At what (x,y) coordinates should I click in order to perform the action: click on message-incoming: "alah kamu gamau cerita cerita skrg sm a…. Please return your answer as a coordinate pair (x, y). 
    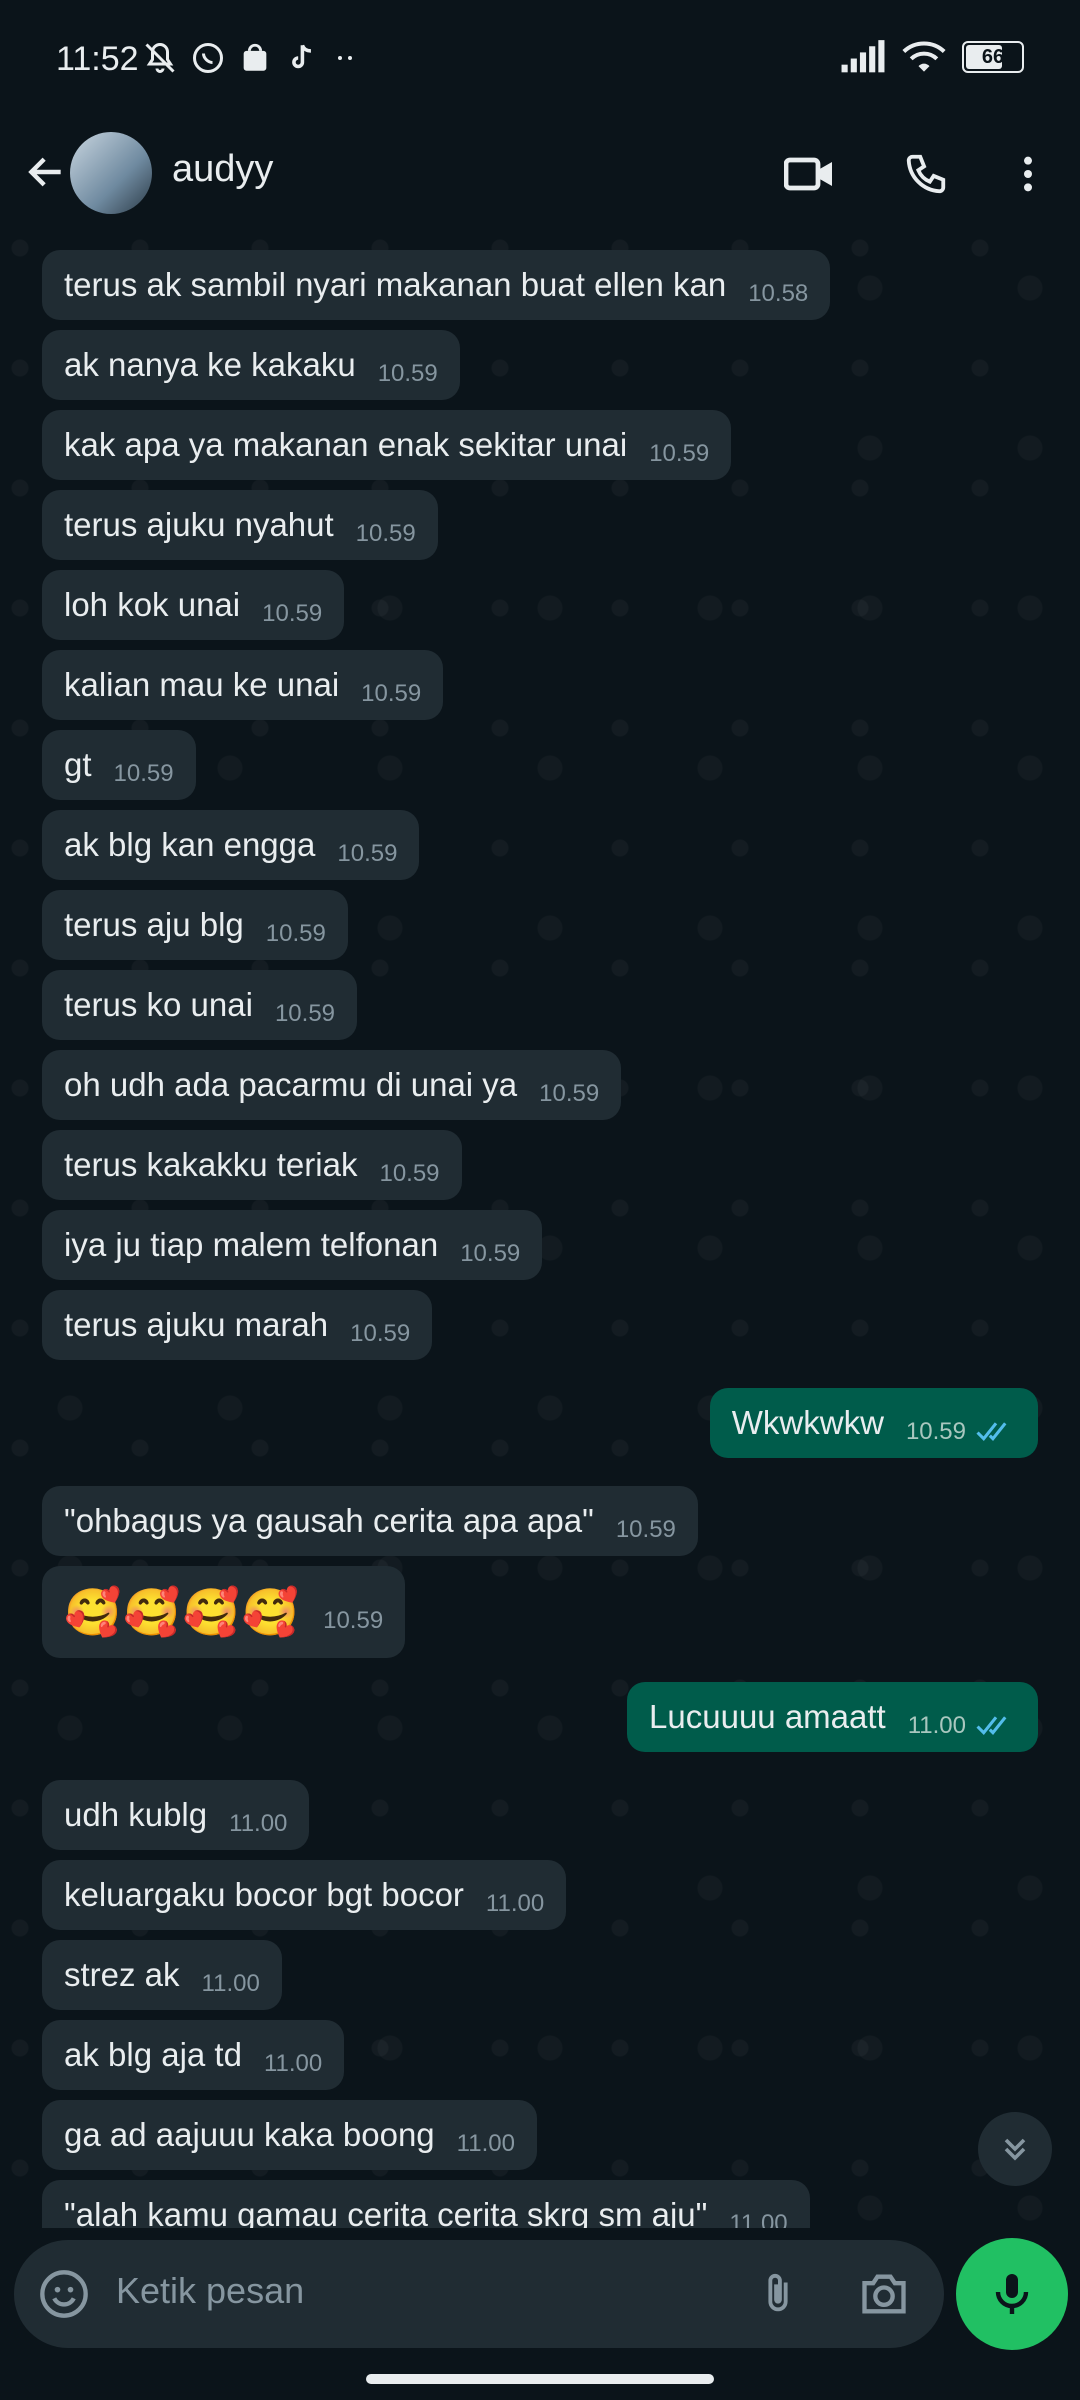
    Looking at the image, I should click on (426, 2204).